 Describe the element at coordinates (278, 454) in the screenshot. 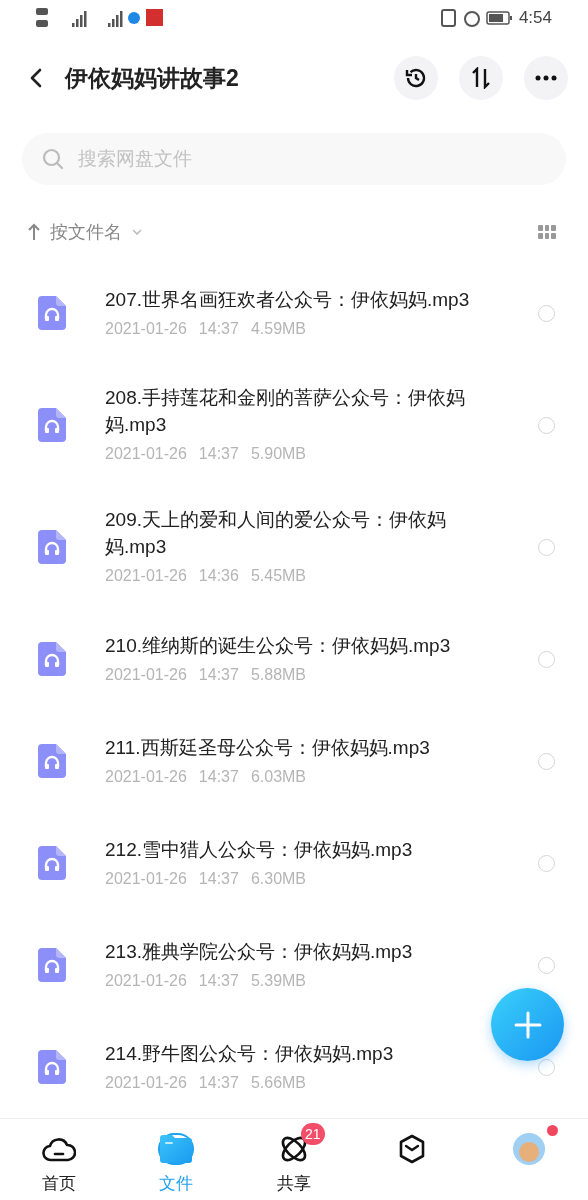

I see `file-size: 5.90MB` at that location.